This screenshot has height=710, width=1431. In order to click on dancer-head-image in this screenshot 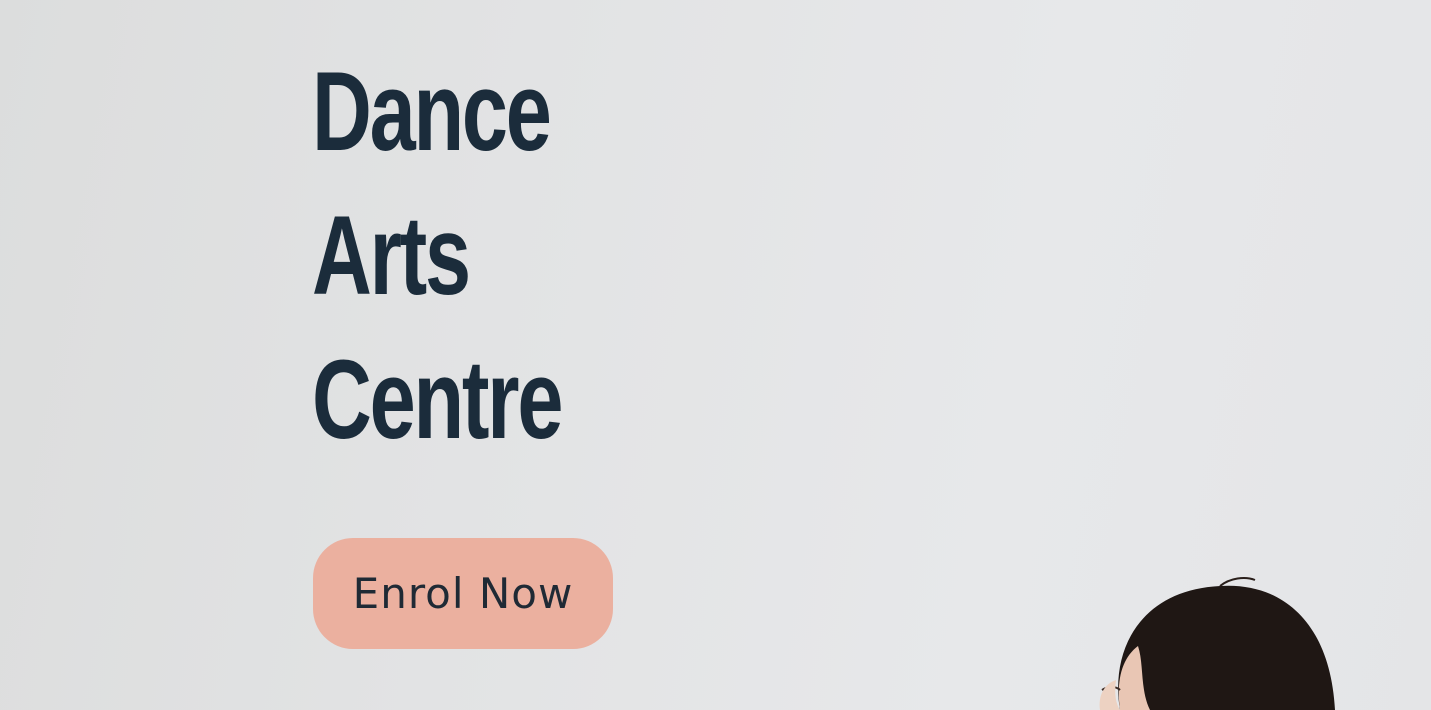, I will do `click(1217, 643)`.